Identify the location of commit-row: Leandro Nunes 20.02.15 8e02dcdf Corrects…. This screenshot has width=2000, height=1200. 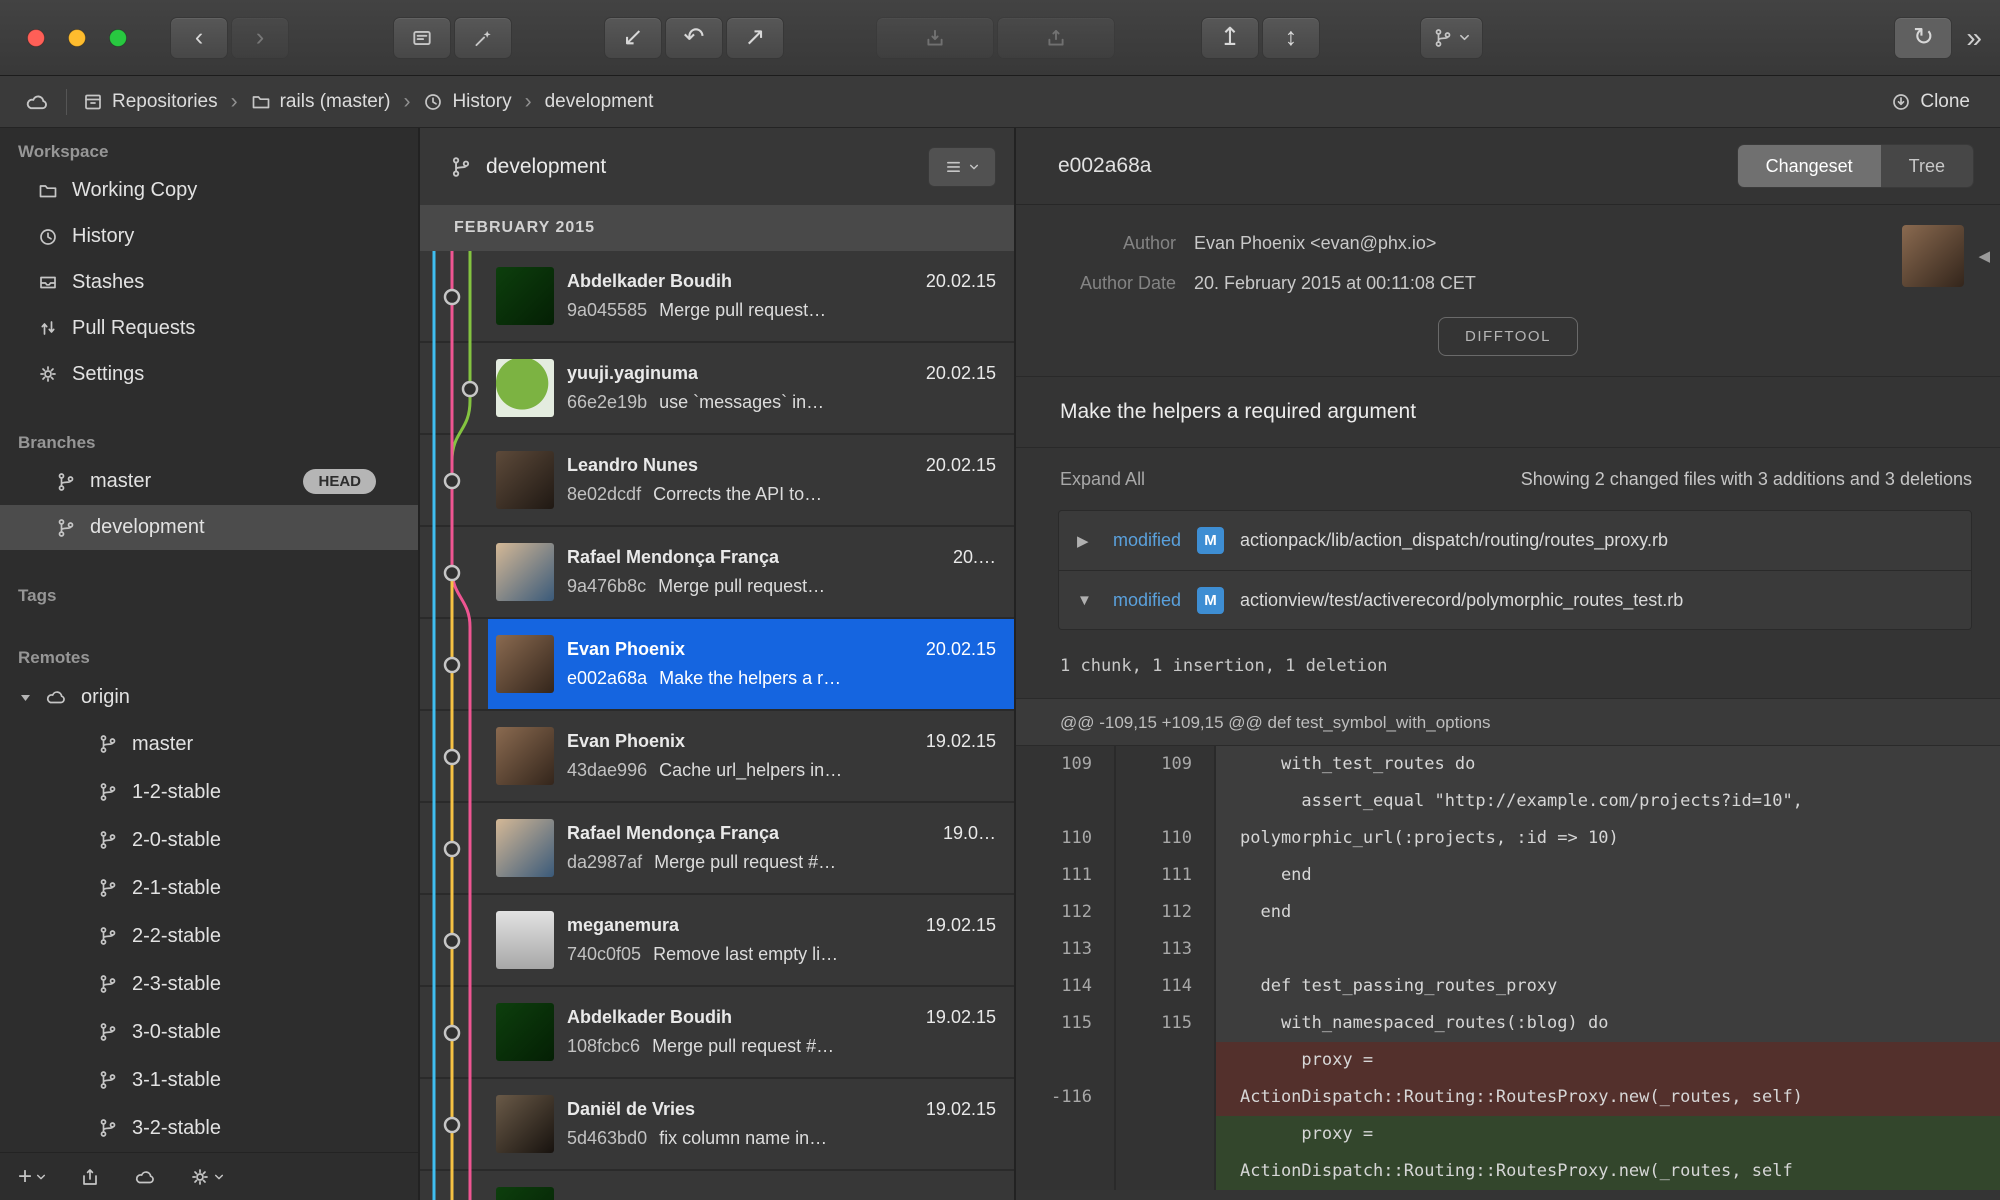
(717, 481).